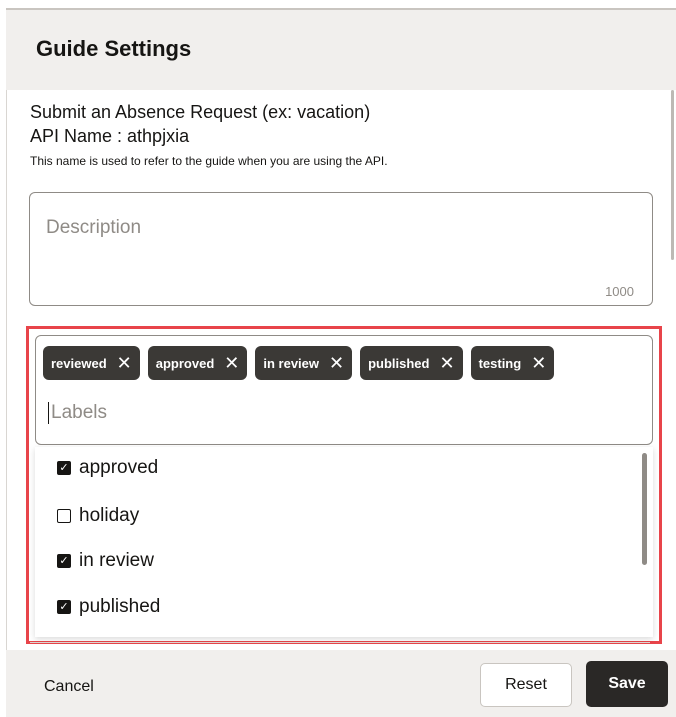 This screenshot has width=676, height=717. Describe the element at coordinates (200, 112) in the screenshot. I see `guide-name: Submit an Absence Request (ex: vacation)` at that location.